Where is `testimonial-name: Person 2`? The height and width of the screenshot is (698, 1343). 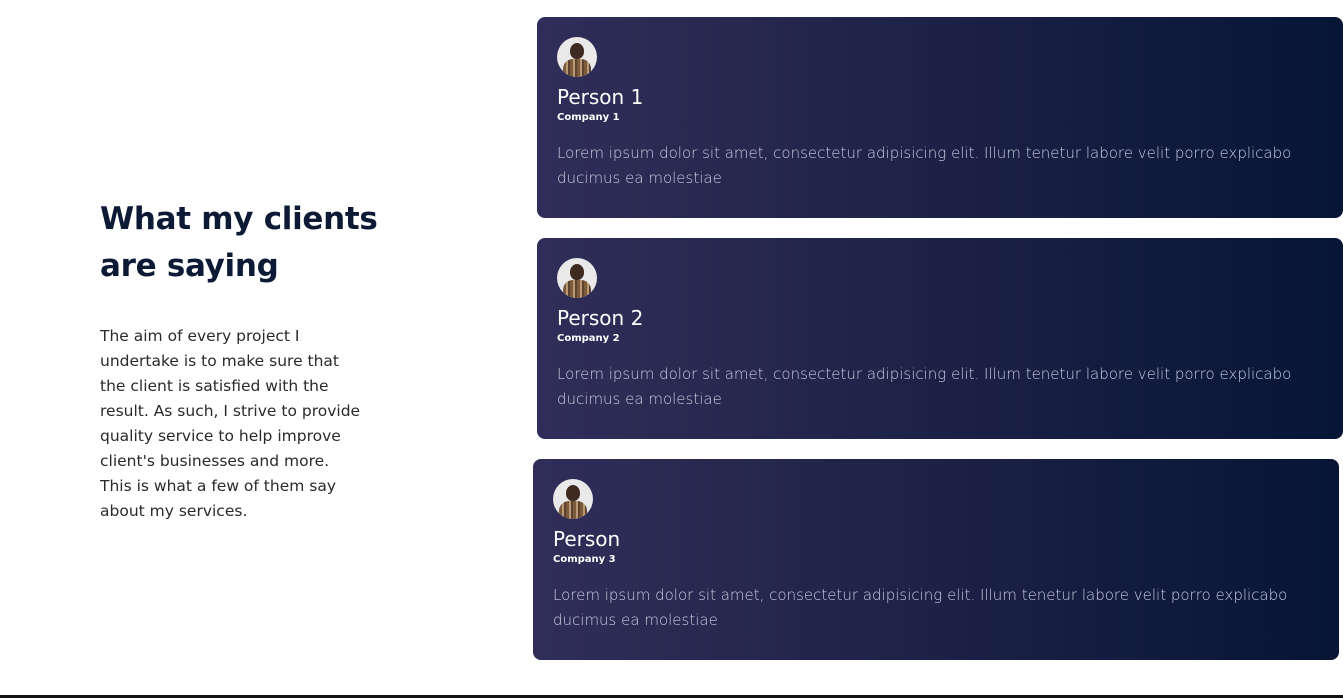
testimonial-name: Person 2 is located at coordinates (600, 318).